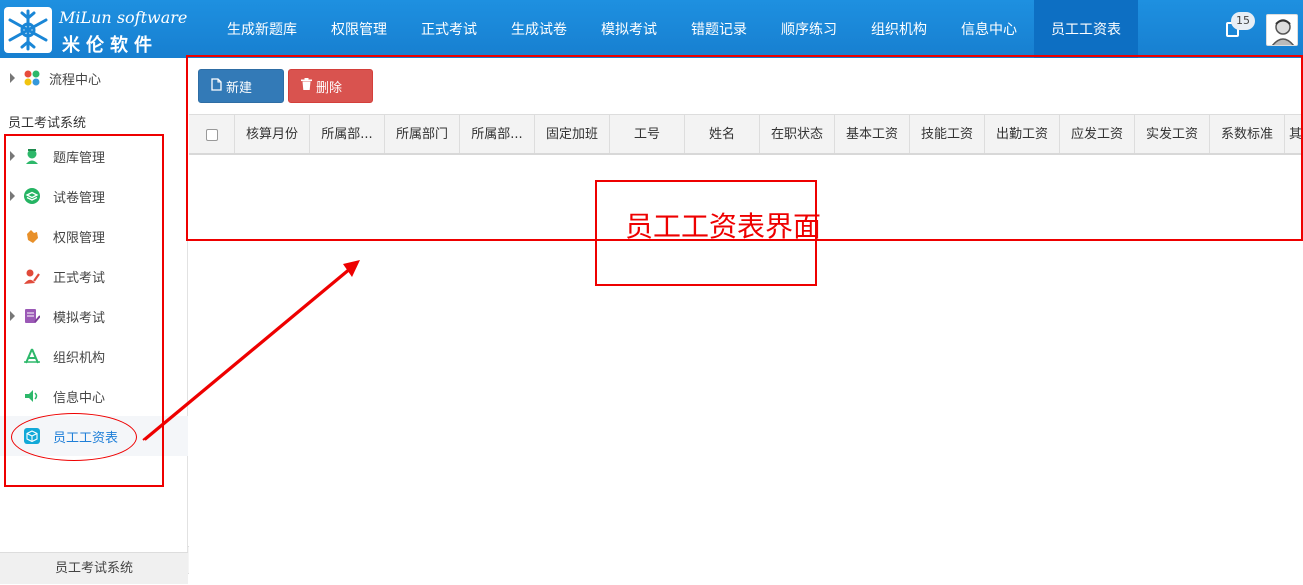  Describe the element at coordinates (947, 134) in the screenshot. I see `column-header: 技能工资` at that location.